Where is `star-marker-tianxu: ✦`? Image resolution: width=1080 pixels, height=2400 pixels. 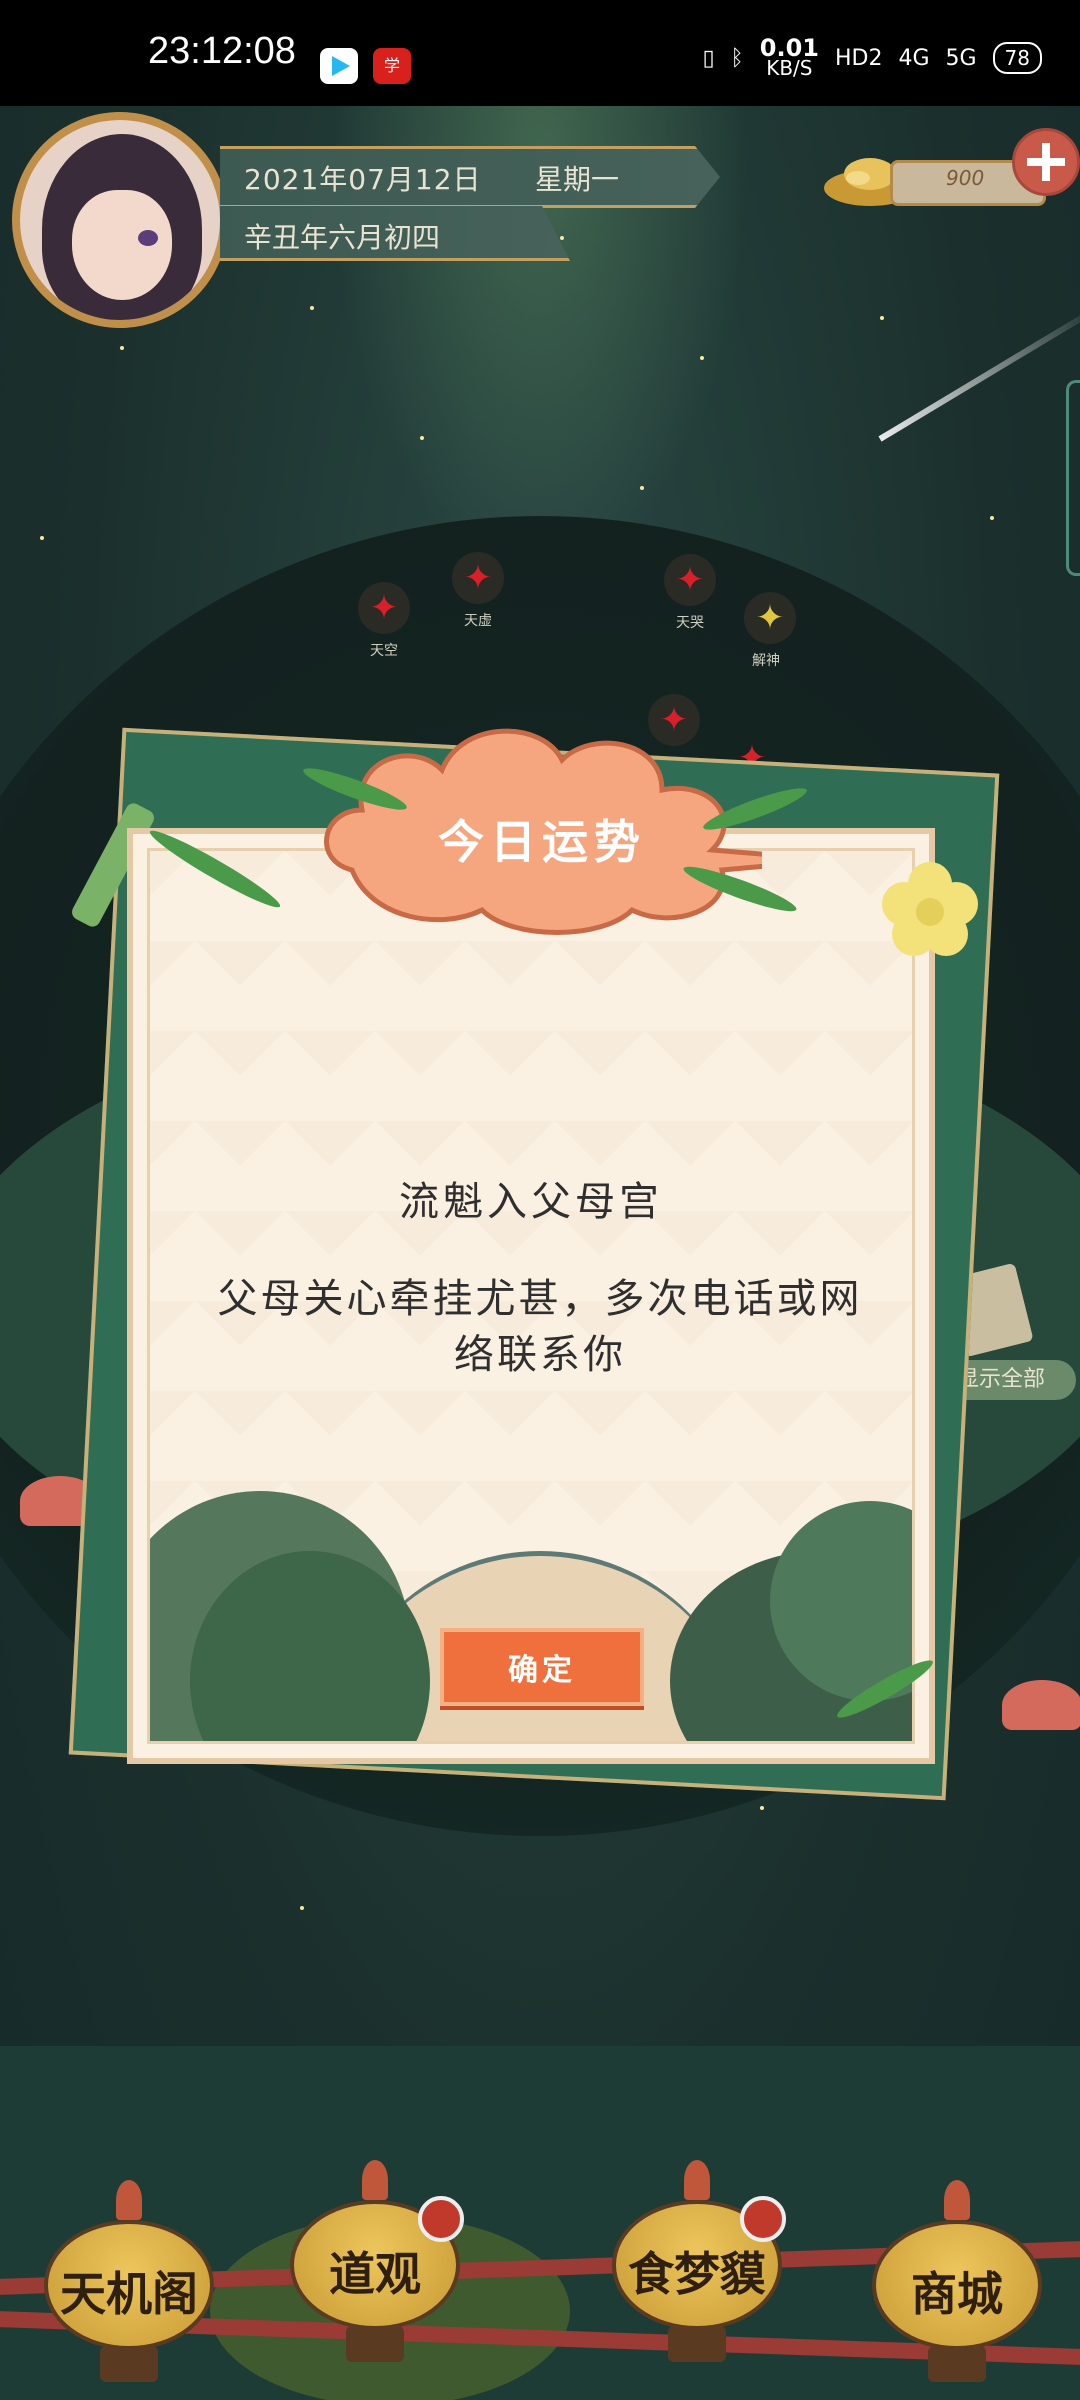
star-marker-tianxu: ✦ is located at coordinates (478, 578).